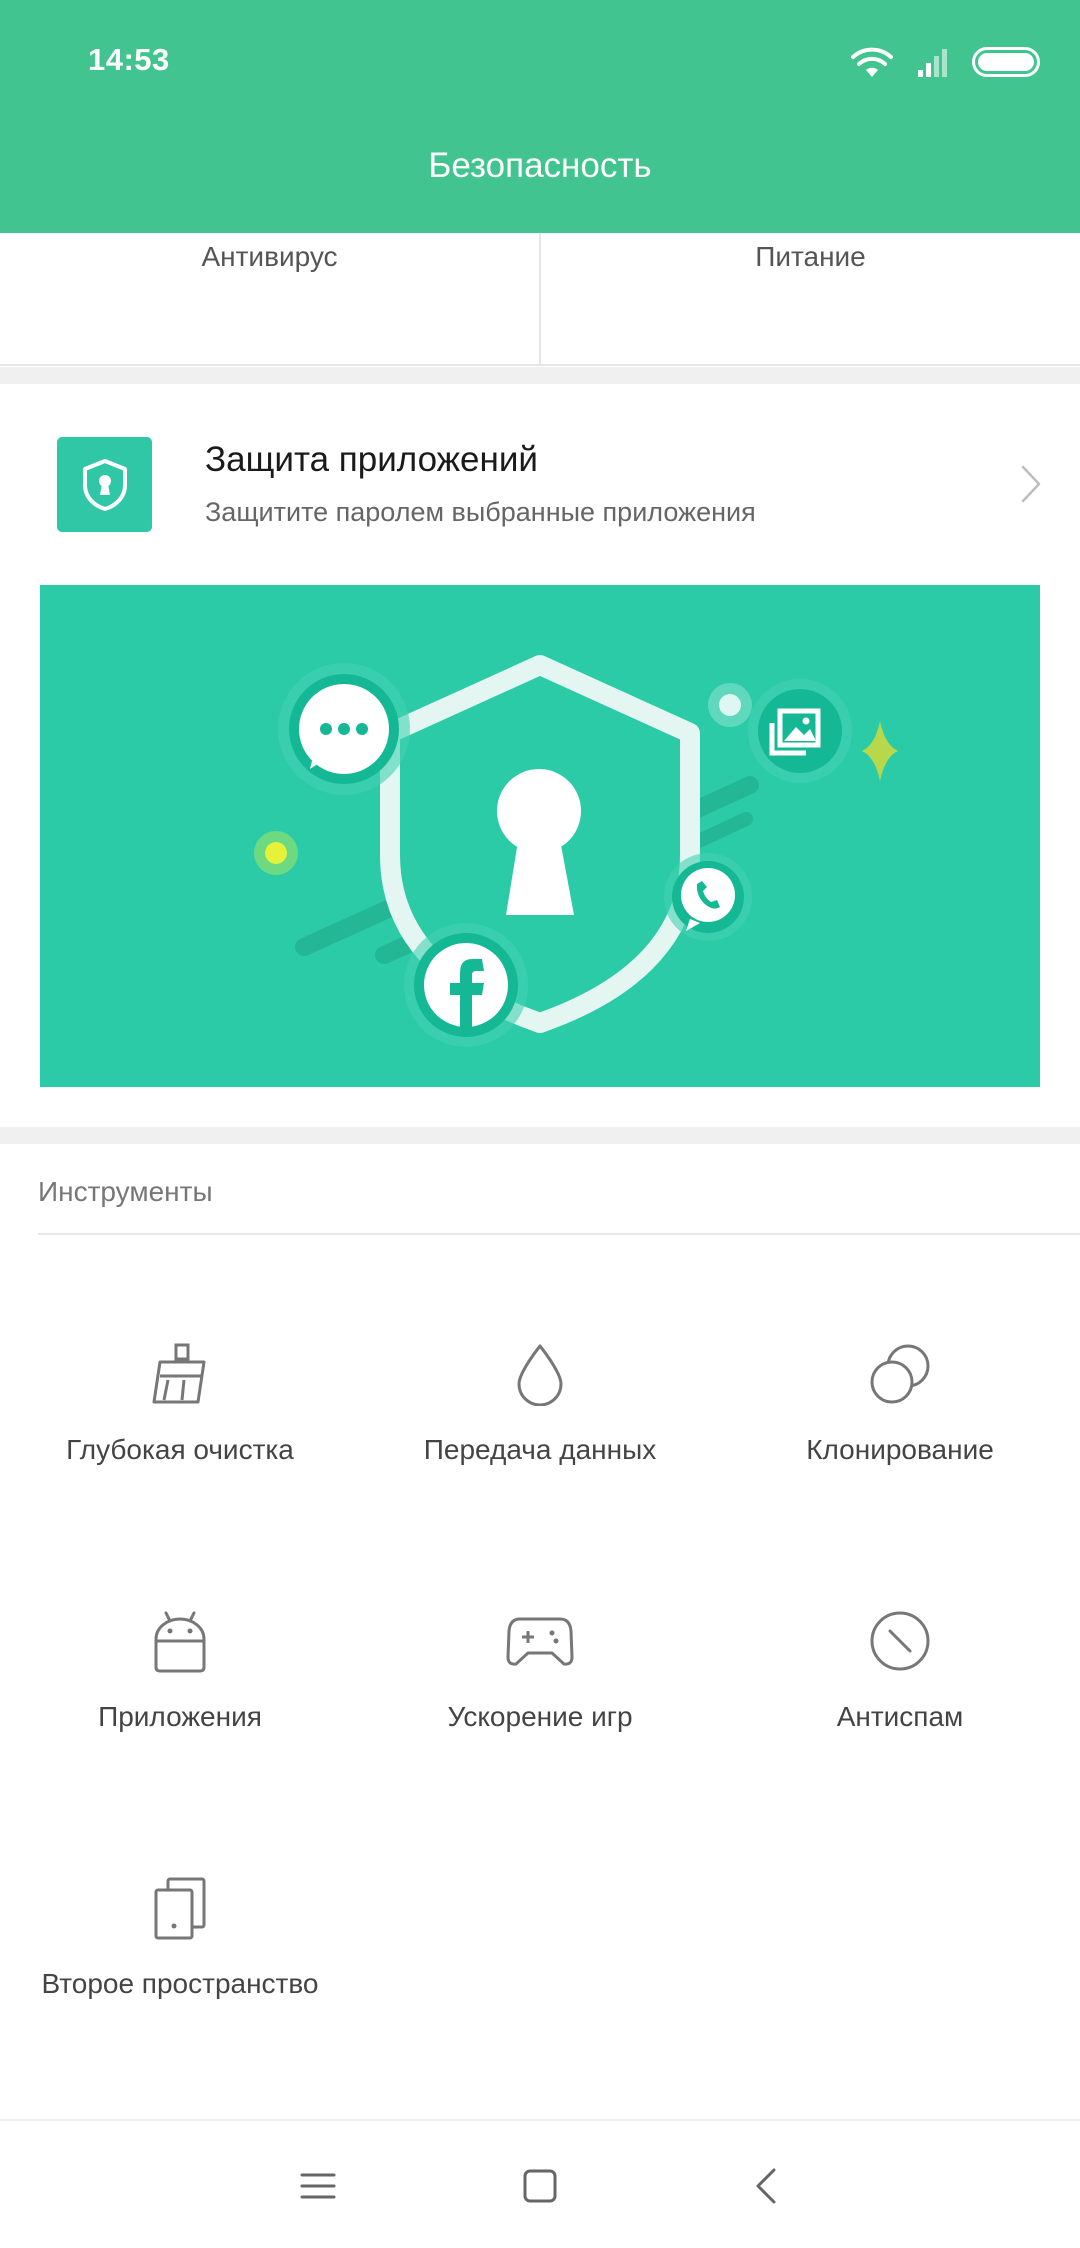 This screenshot has width=1080, height=2248. What do you see at coordinates (1031, 486) in the screenshot?
I see `chevron-right-icon` at bounding box center [1031, 486].